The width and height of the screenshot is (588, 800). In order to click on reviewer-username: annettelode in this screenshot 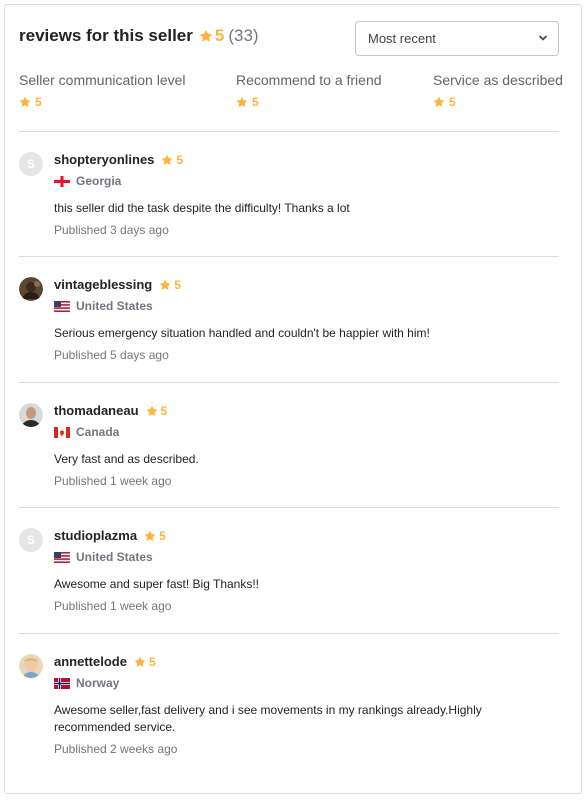, I will do `click(90, 661)`.